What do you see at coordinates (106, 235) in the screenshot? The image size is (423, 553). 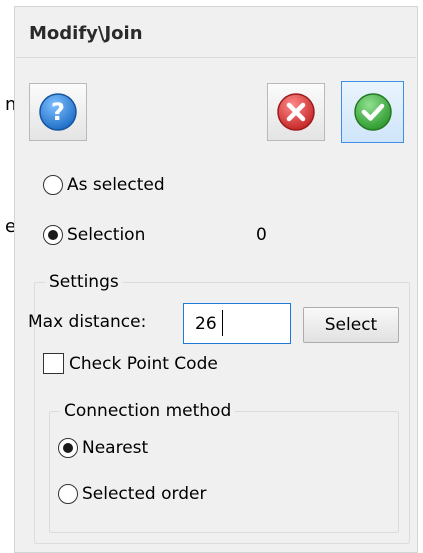 I see `radio-label: Selection` at bounding box center [106, 235].